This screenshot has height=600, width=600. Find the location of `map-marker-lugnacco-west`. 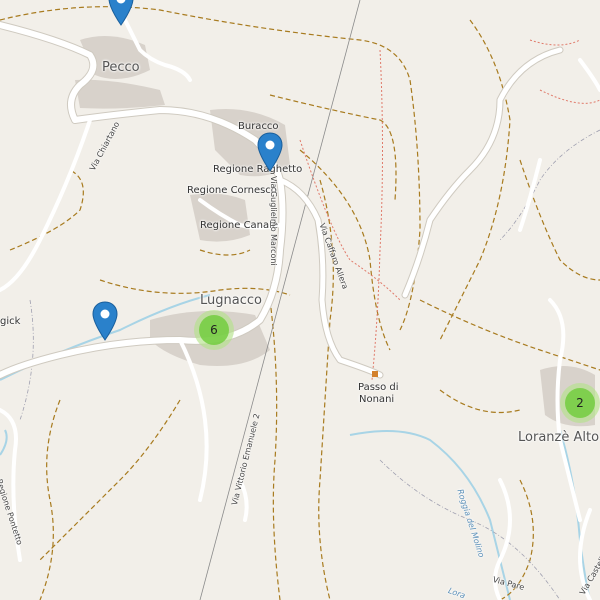

map-marker-lugnacco-west is located at coordinates (105, 321).